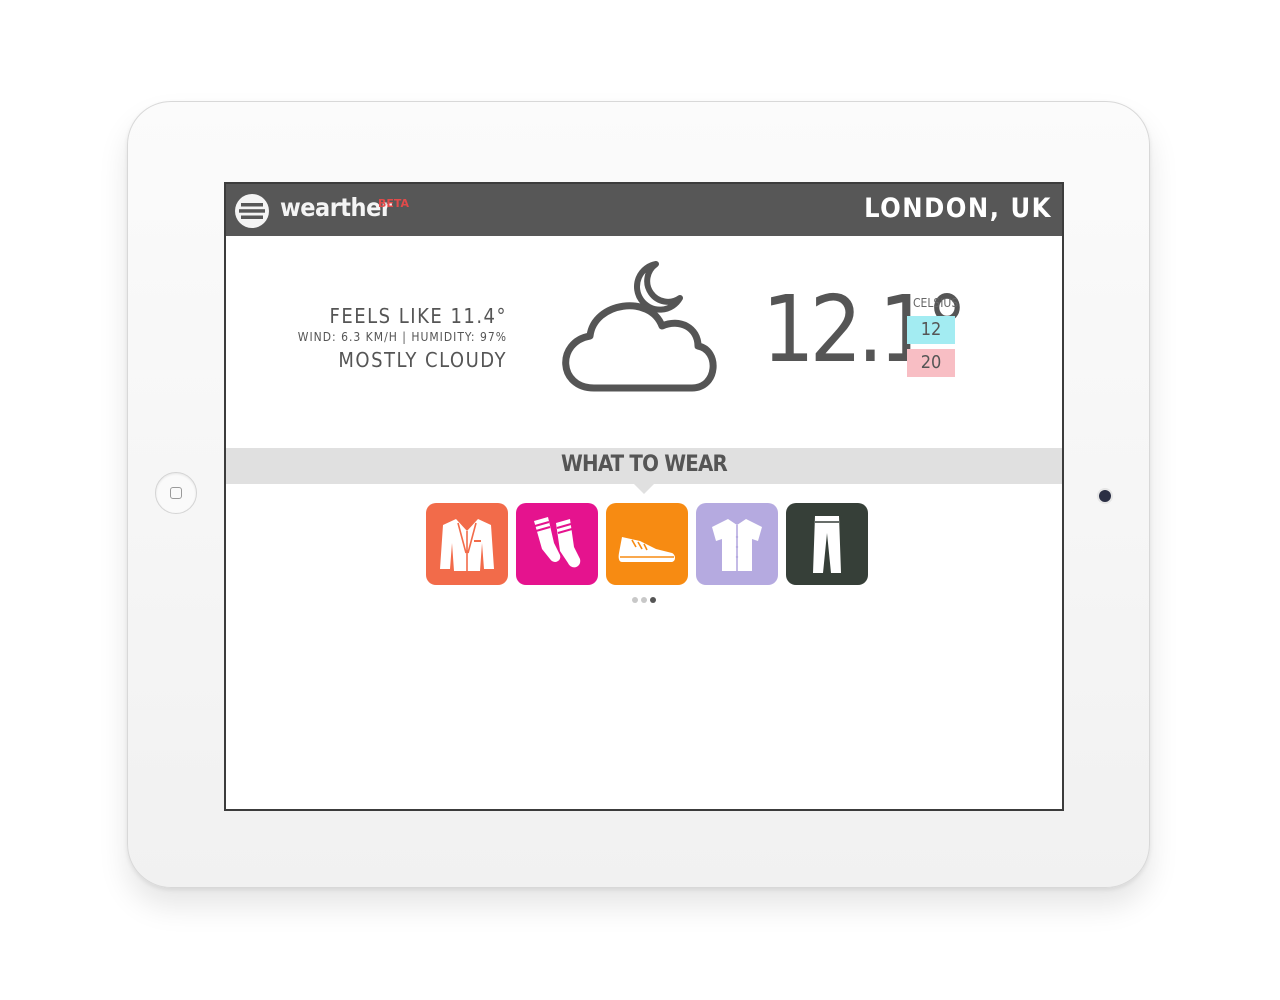 The width and height of the screenshot is (1280, 1000). I want to click on clothing-item-trousers, so click(827, 544).